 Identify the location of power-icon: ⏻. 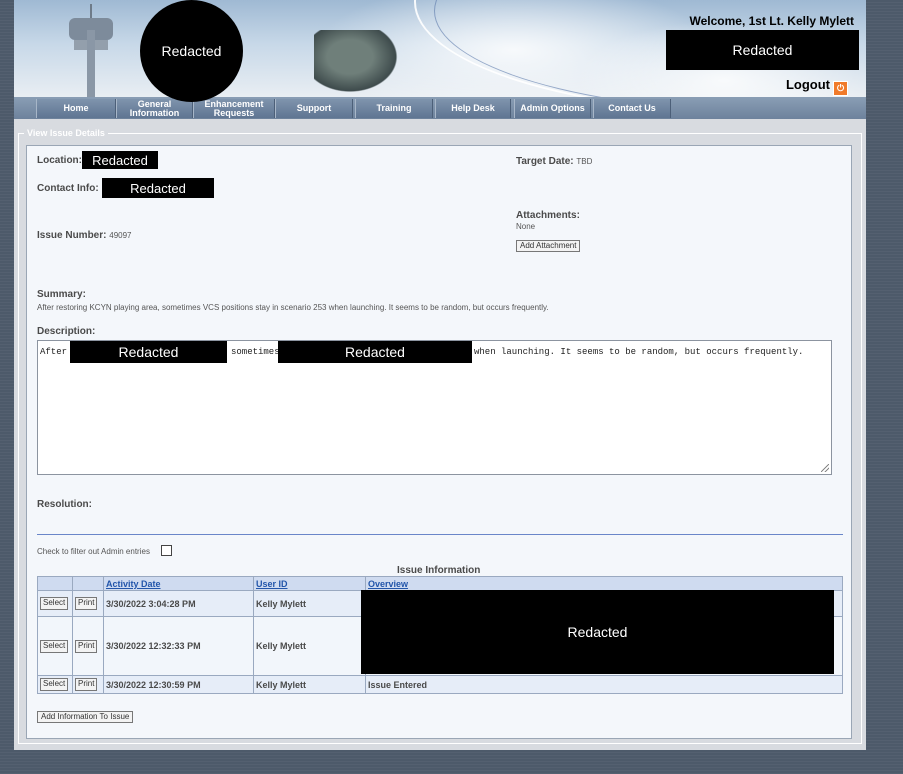
(840, 88).